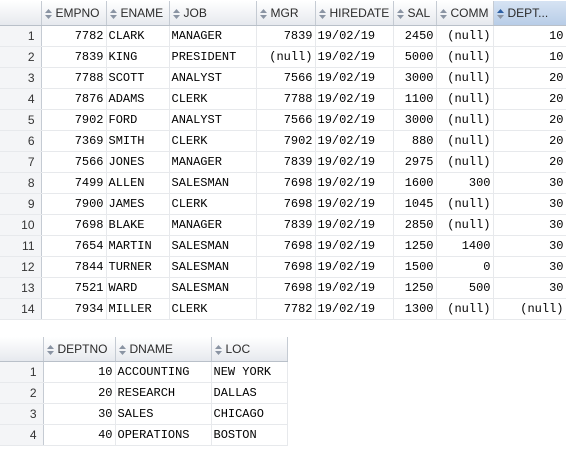 The image size is (566, 456). I want to click on cell-sal: 1100, so click(415, 99).